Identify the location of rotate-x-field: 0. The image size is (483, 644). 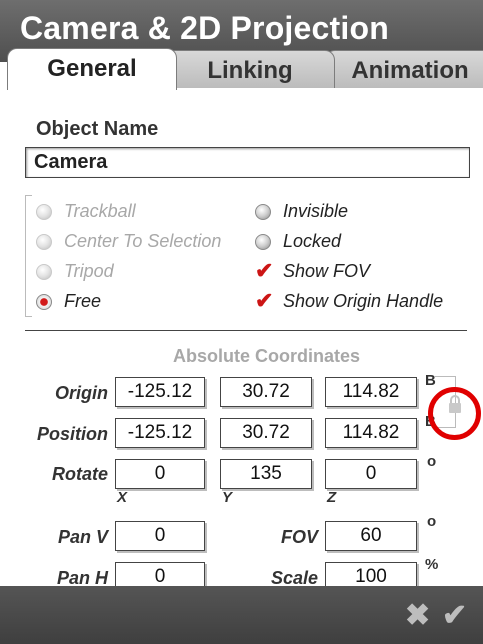
(160, 474).